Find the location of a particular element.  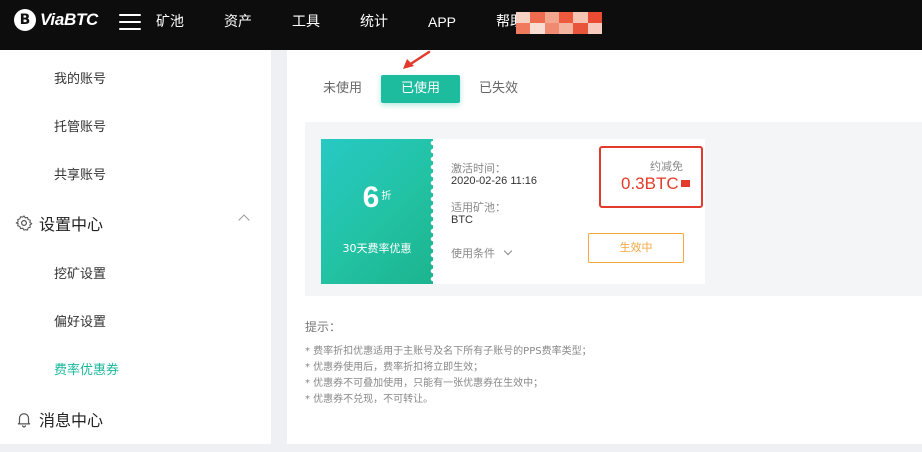

discount-unit: 折 is located at coordinates (386, 196).